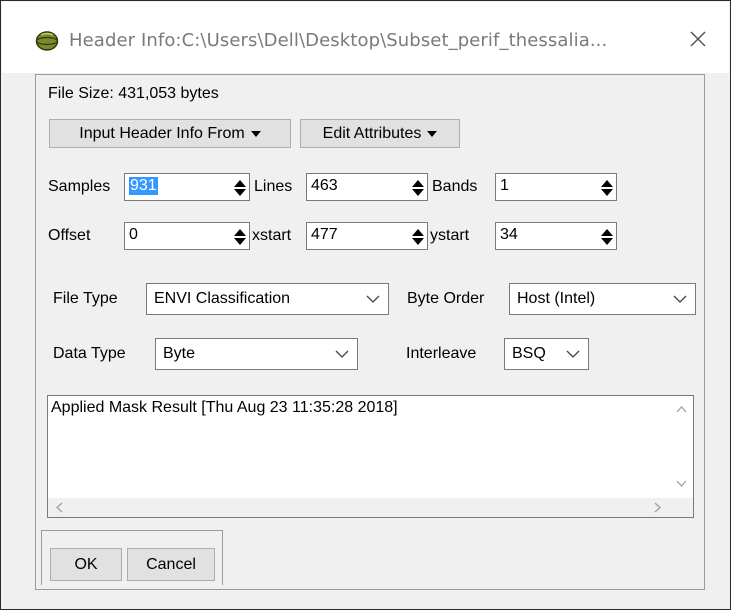 The width and height of the screenshot is (731, 610). What do you see at coordinates (47, 41) in the screenshot?
I see `app-globe-icon` at bounding box center [47, 41].